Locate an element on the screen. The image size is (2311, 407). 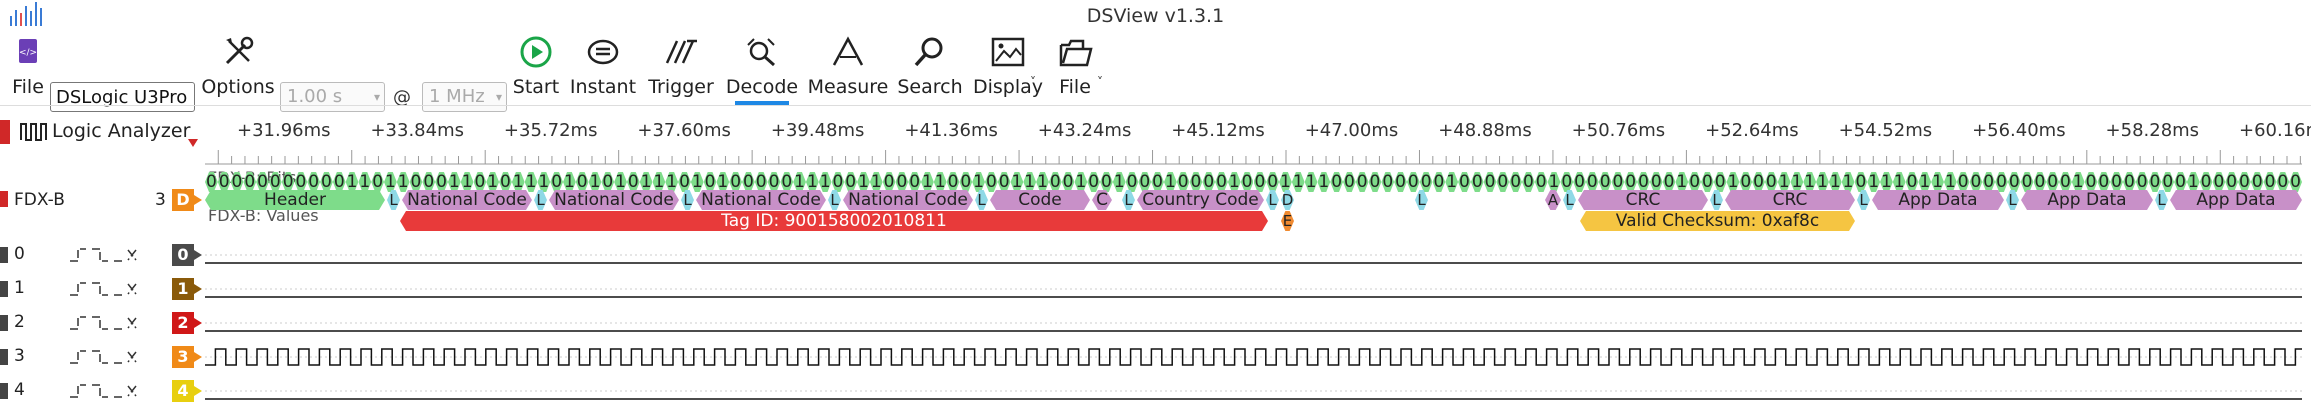
decode-button: Decode is located at coordinates (762, 67).